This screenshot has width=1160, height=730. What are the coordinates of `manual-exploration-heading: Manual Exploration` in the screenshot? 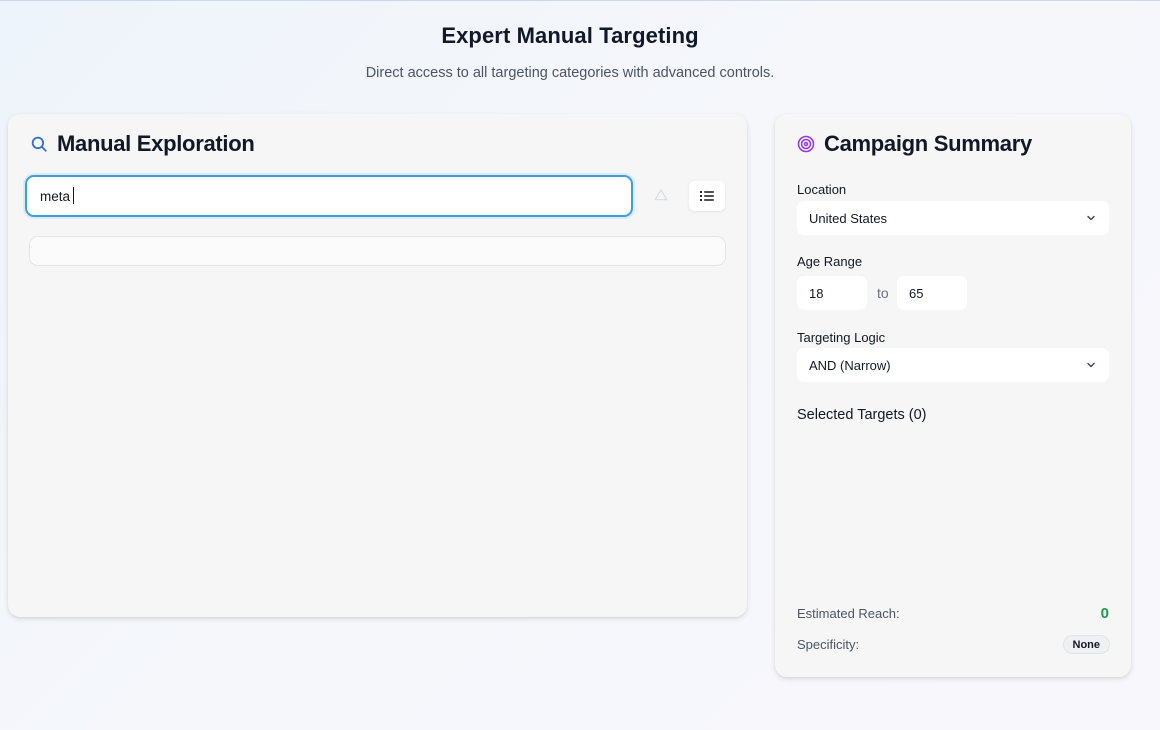 It's located at (142, 144).